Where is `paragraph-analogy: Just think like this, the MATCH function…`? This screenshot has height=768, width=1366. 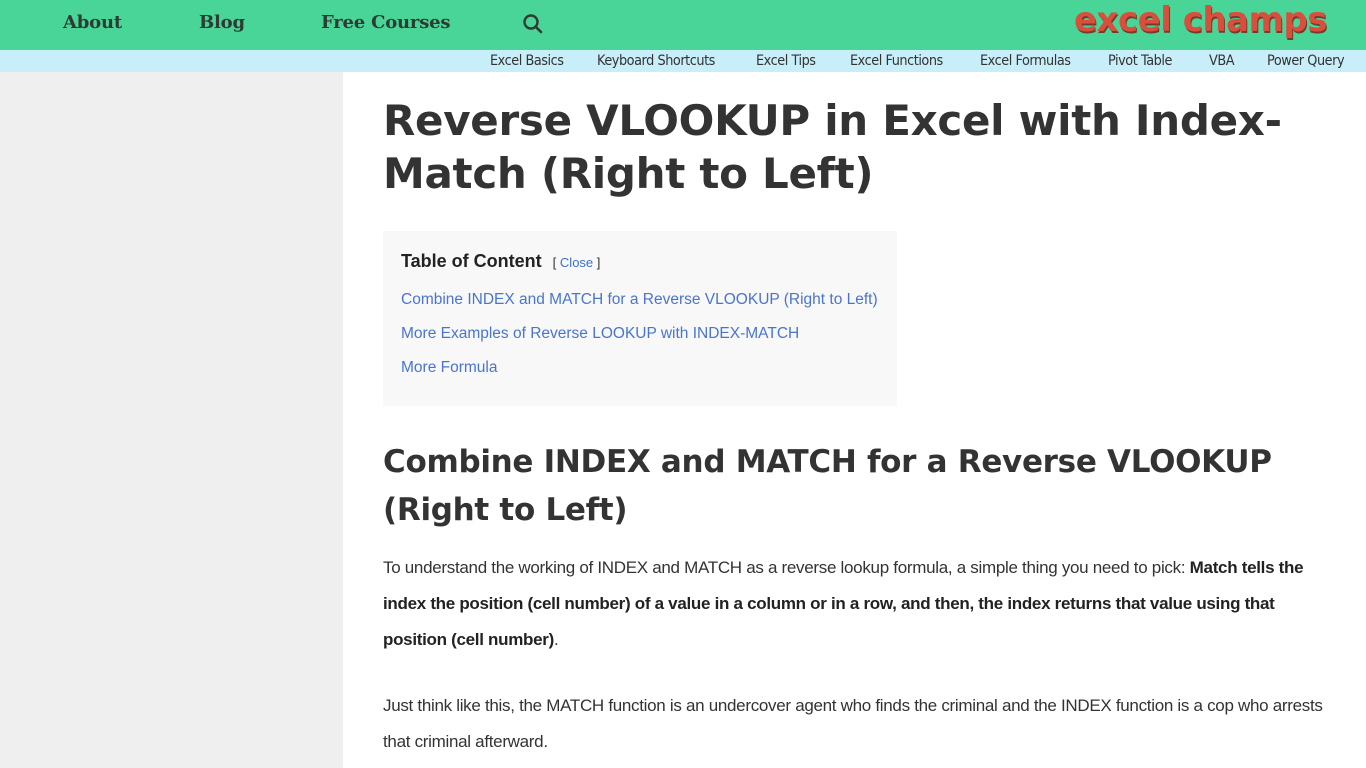
paragraph-analogy: Just think like this, the MATCH function… is located at coordinates (853, 723).